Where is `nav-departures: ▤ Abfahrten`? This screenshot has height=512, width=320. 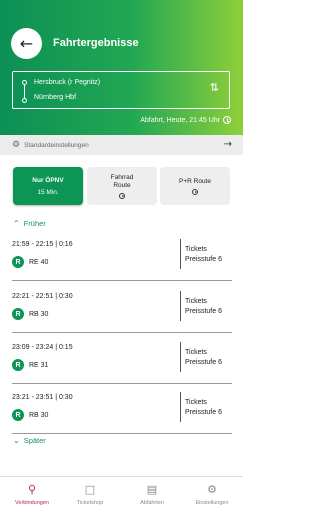
nav-departures: ▤ Abfahrten is located at coordinates (152, 495).